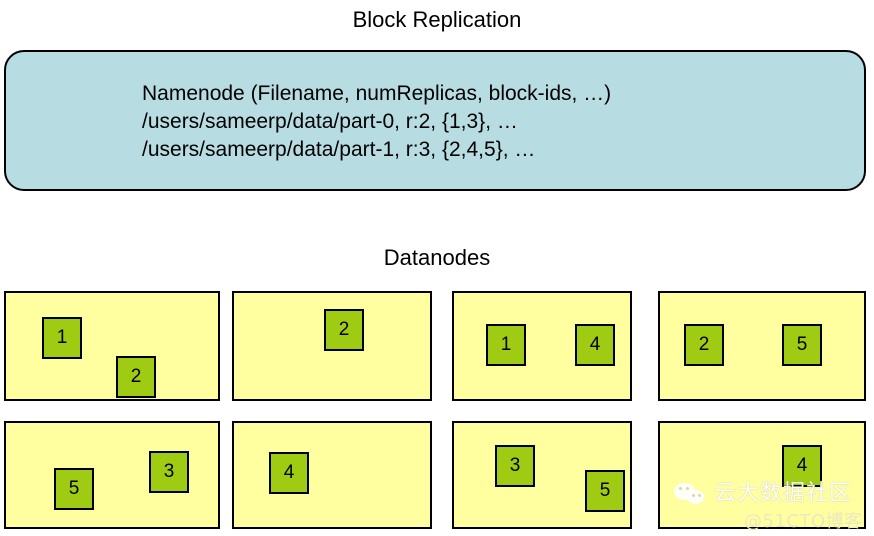  What do you see at coordinates (437, 19) in the screenshot?
I see `page-title: Block Replication` at bounding box center [437, 19].